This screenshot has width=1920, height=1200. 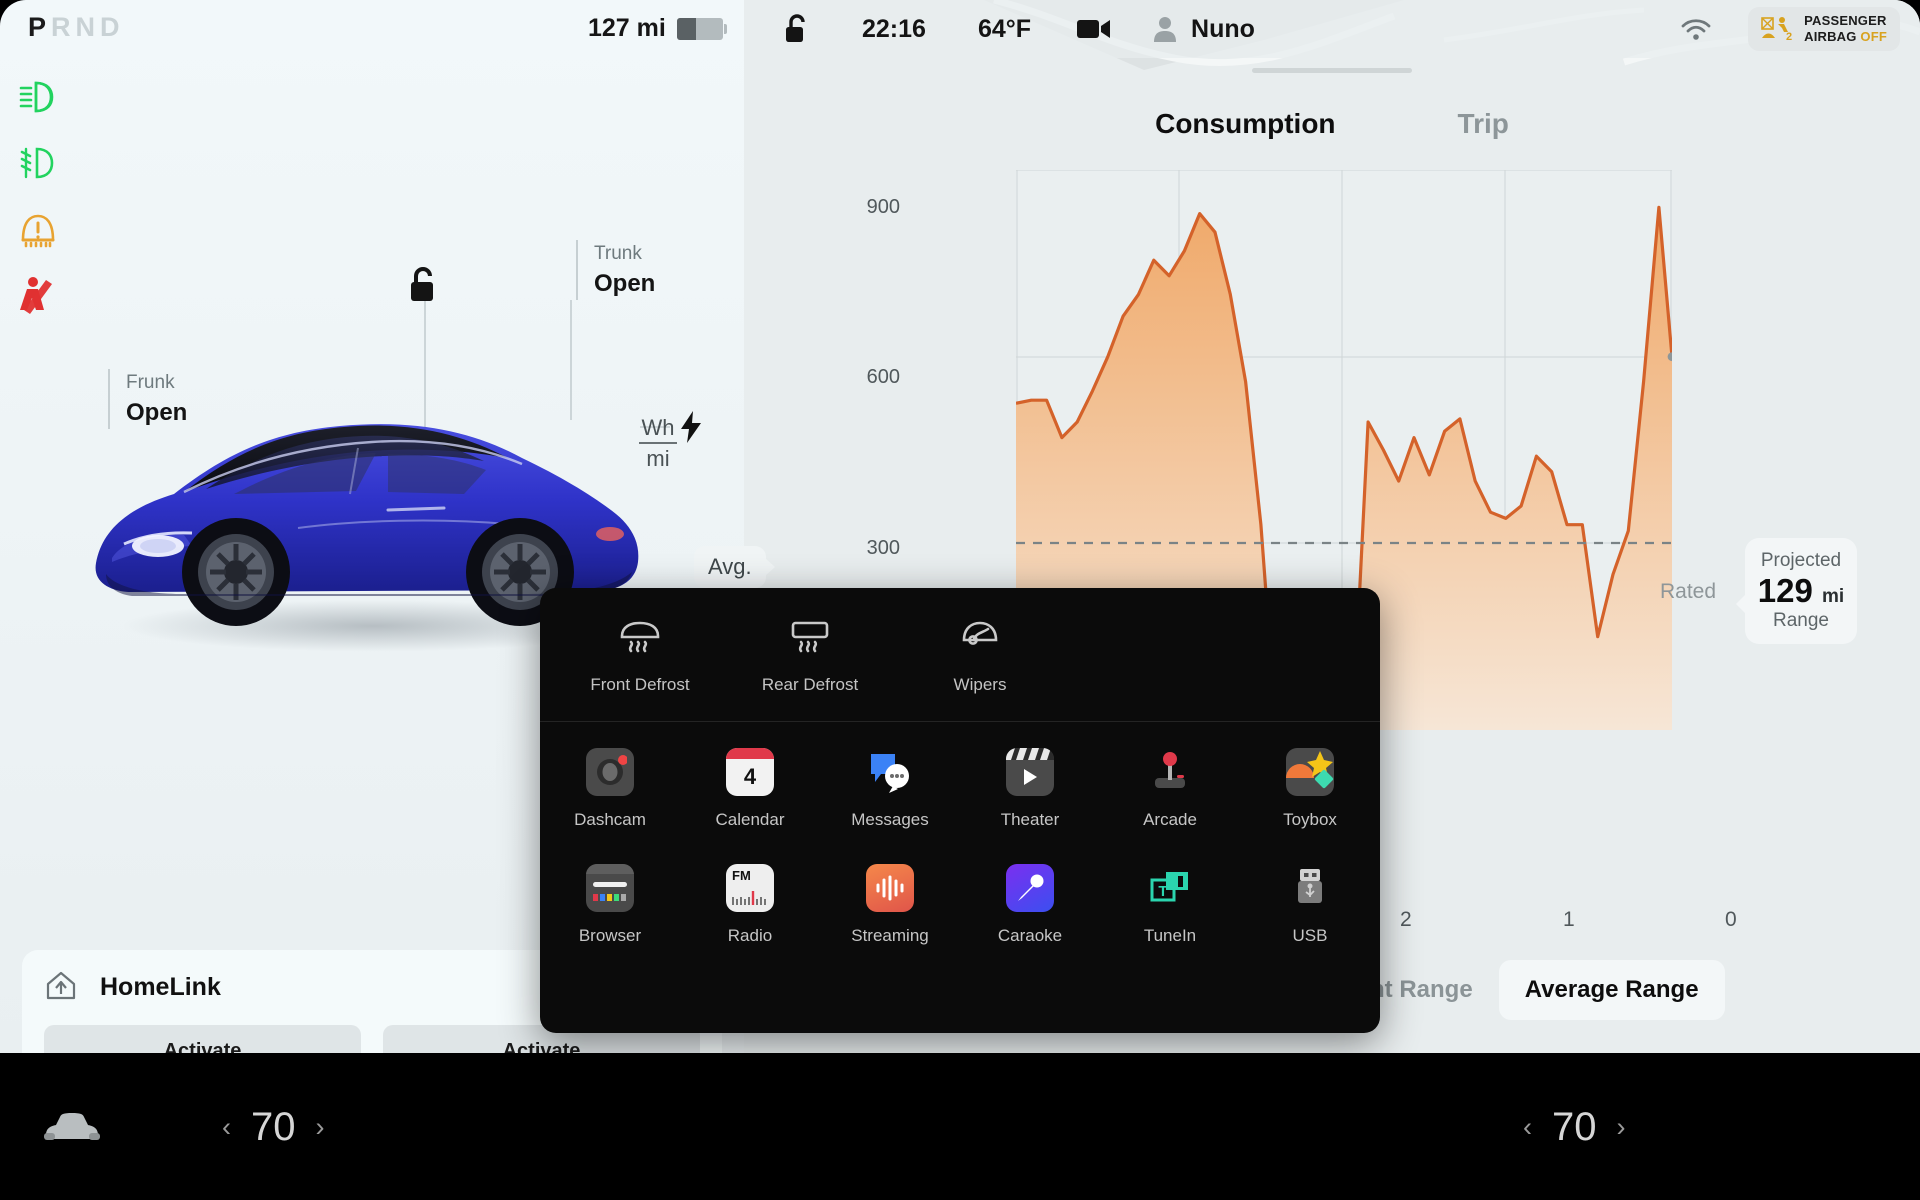 What do you see at coordinates (625, 283) in the screenshot?
I see `trunk-value: Open` at bounding box center [625, 283].